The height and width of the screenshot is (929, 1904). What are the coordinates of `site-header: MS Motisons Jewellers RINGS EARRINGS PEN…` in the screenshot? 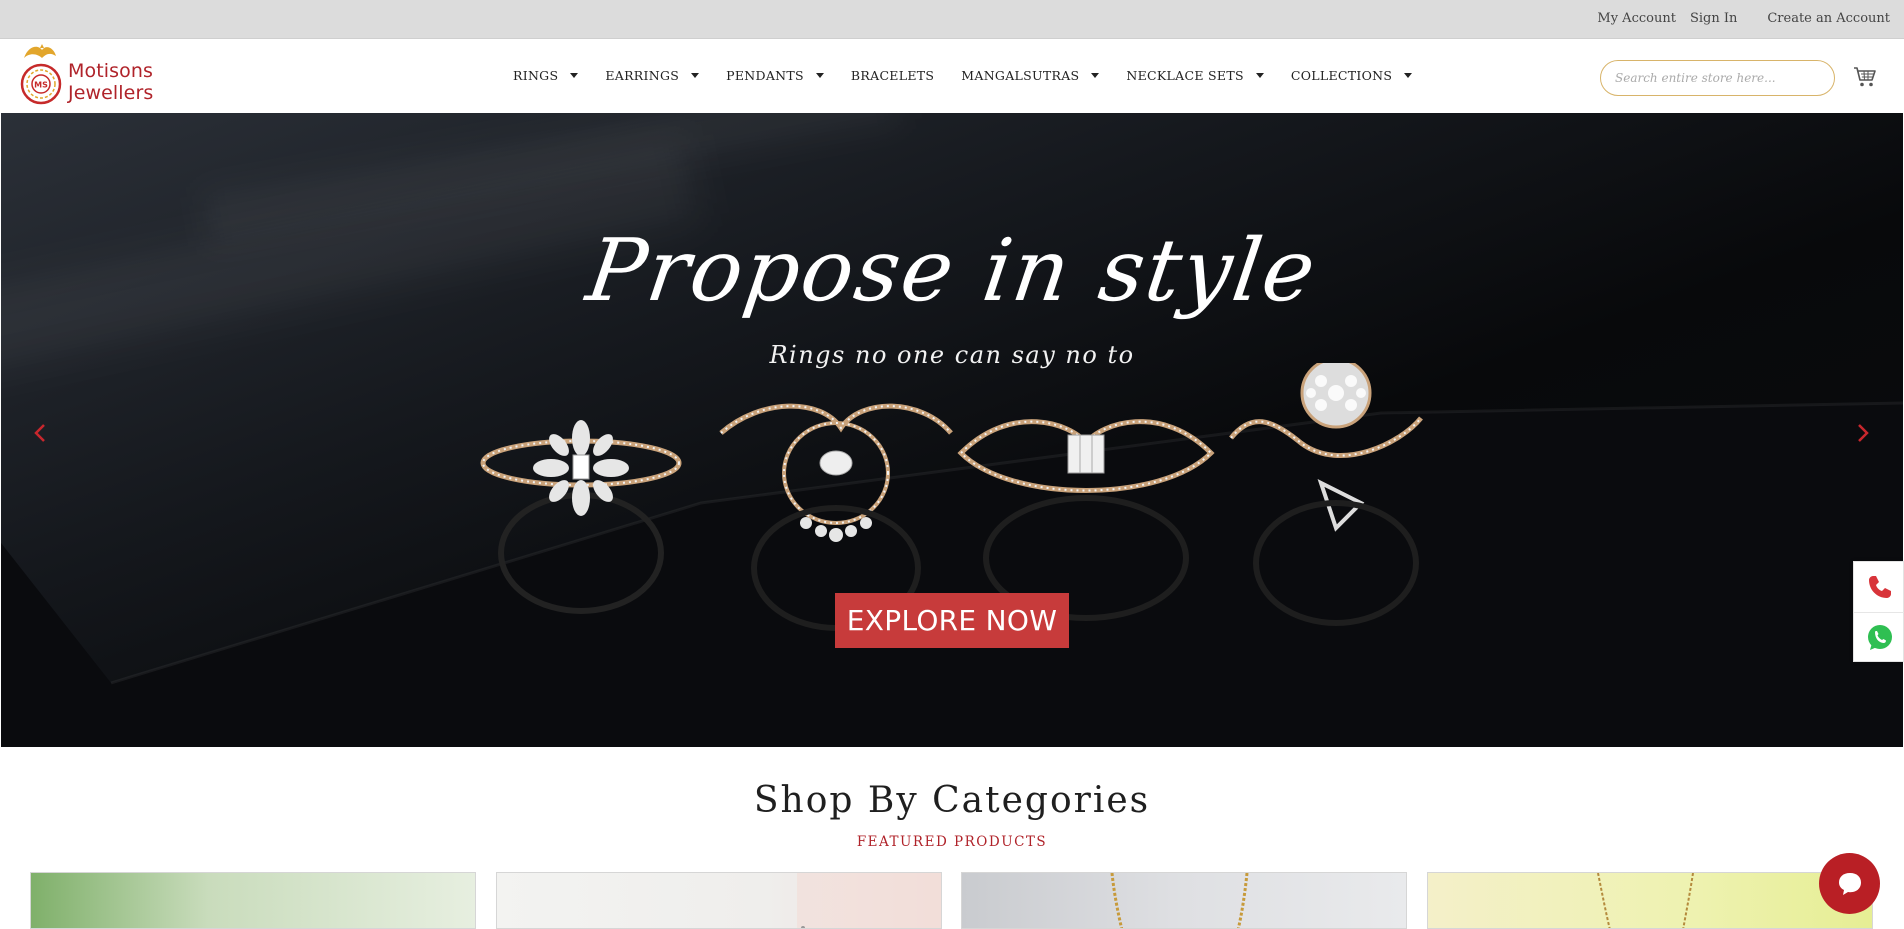 It's located at (952, 75).